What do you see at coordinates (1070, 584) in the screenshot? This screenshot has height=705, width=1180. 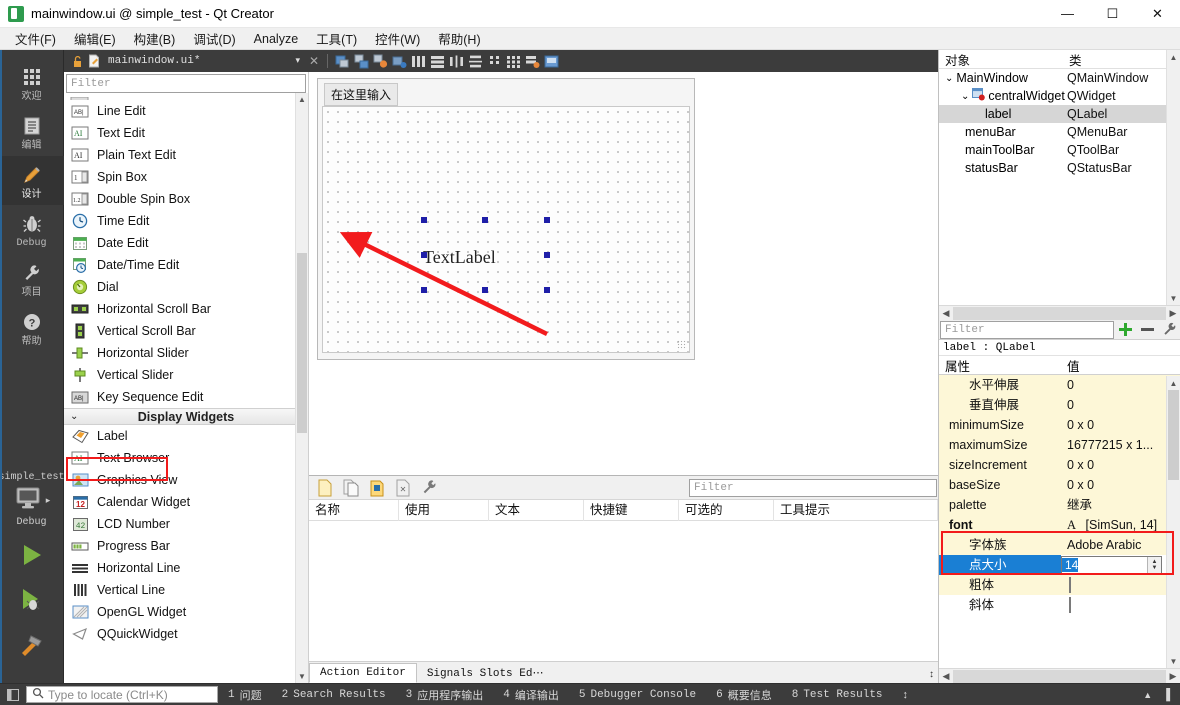 I see `bold-checkbox` at bounding box center [1070, 584].